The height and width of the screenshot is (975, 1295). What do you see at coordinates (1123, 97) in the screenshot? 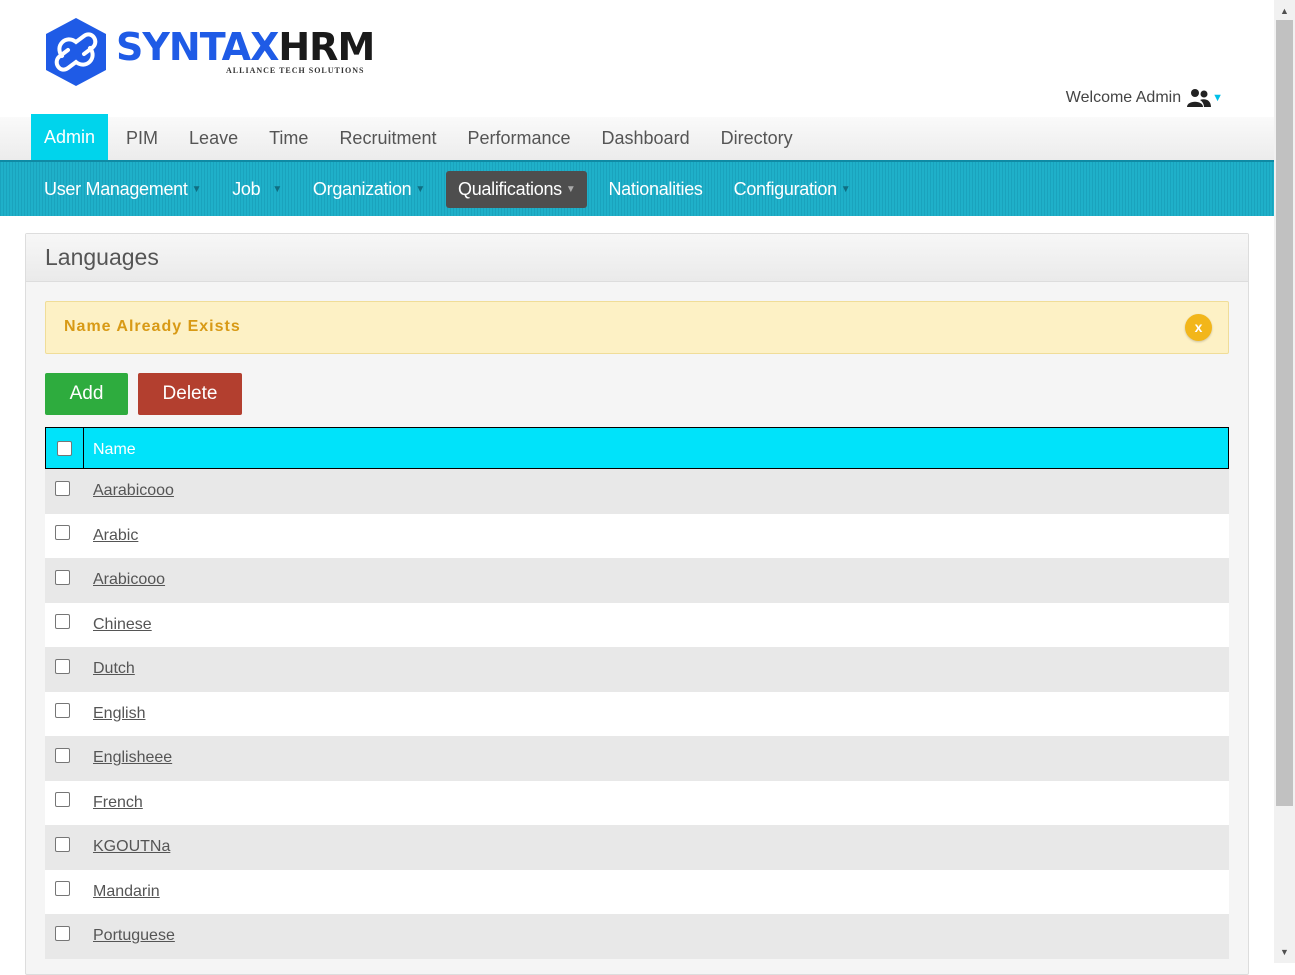
I see `welcome-text: Welcome Admin` at bounding box center [1123, 97].